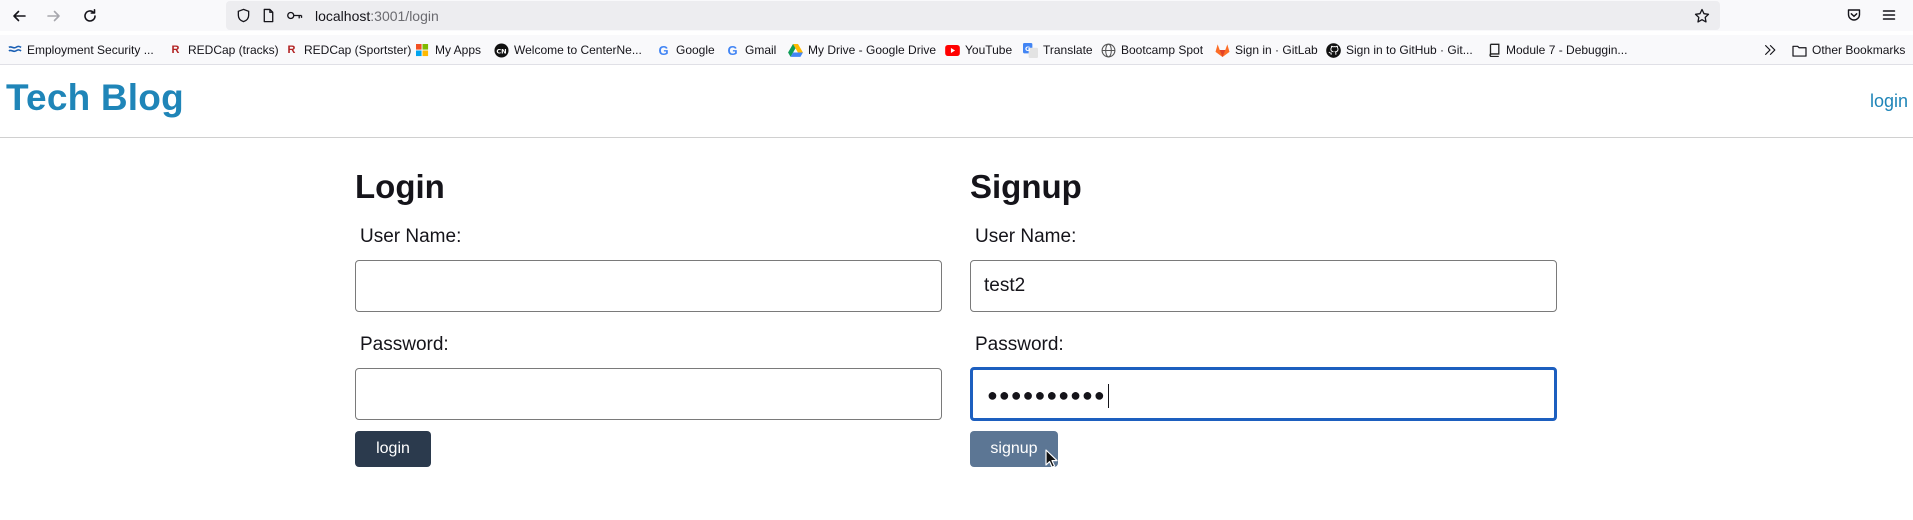 The image size is (1913, 520). I want to click on folder-icon, so click(1799, 50).